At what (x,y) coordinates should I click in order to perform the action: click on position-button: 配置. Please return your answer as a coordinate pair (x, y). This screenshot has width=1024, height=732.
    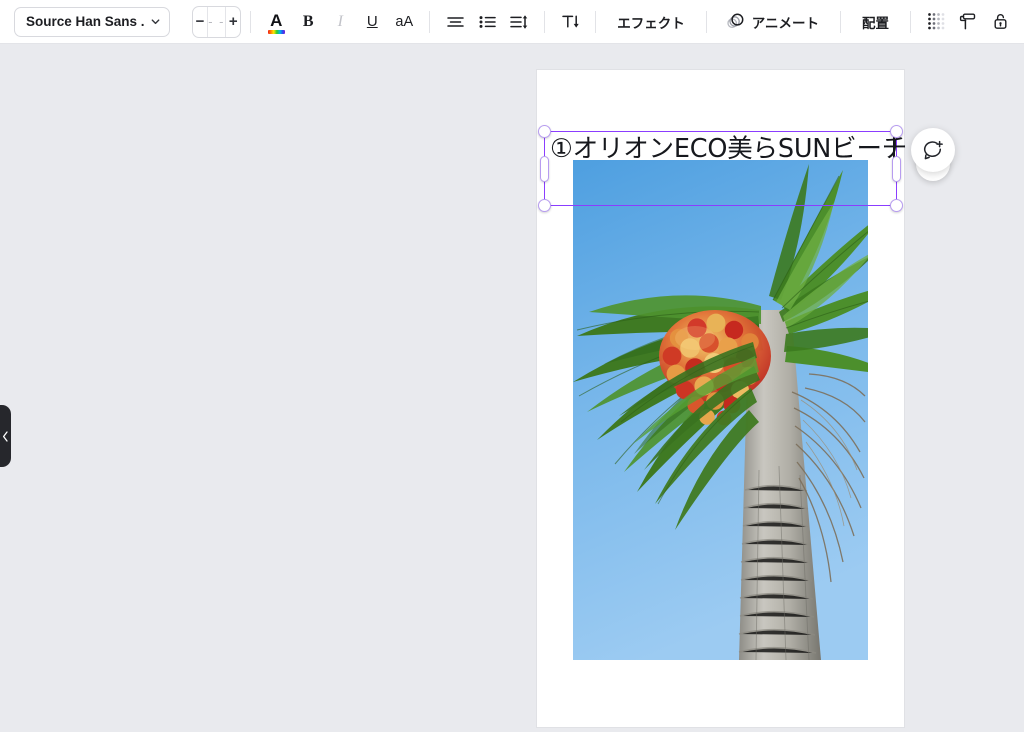
    Looking at the image, I should click on (875, 22).